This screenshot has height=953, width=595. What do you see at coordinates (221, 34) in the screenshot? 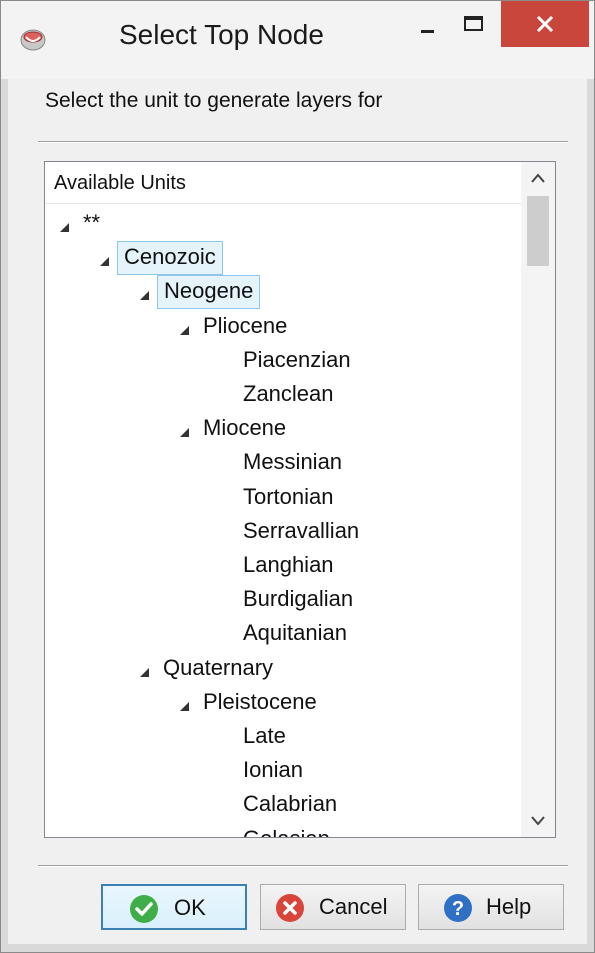
I see `window-title: Select Top Node` at bounding box center [221, 34].